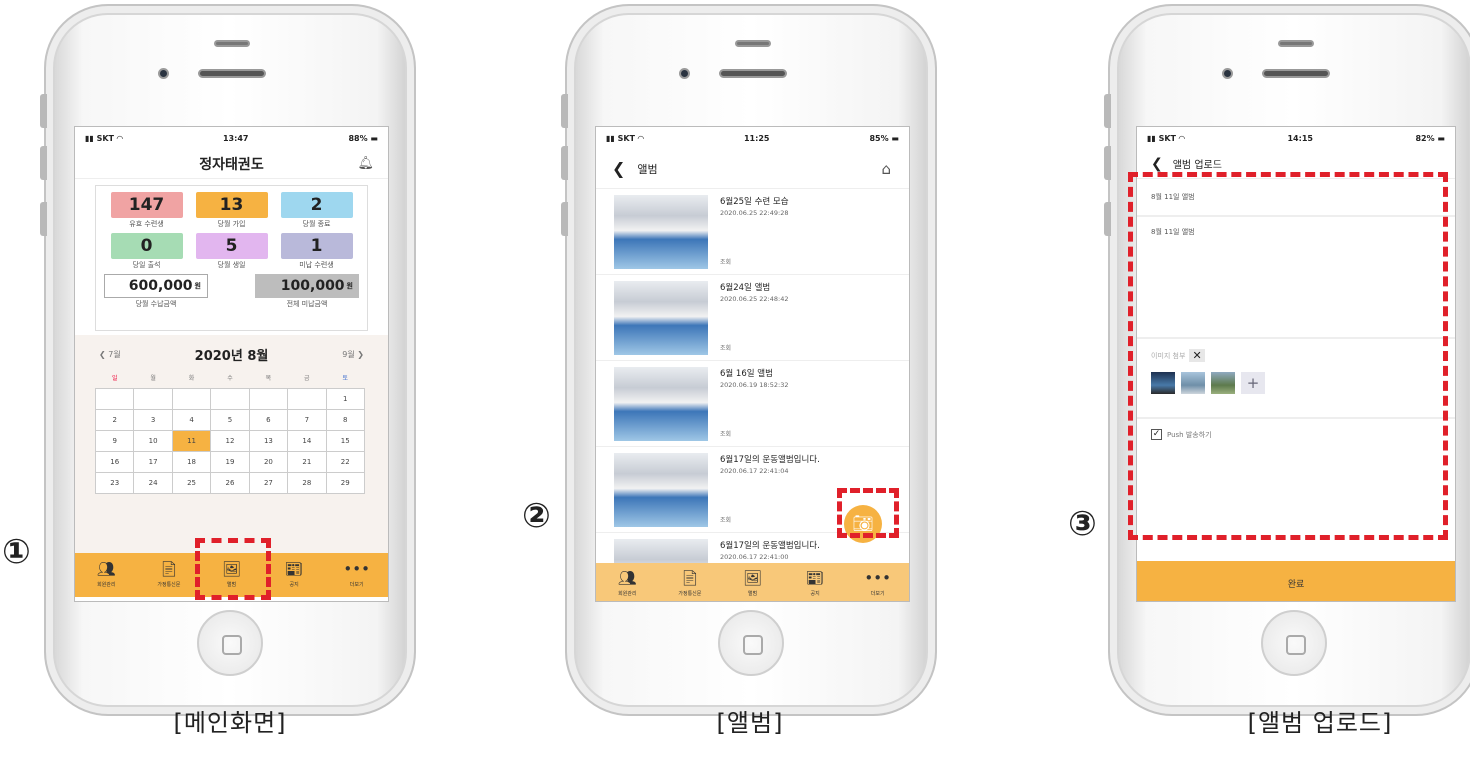 The image size is (1470, 768). What do you see at coordinates (114, 482) in the screenshot?
I see `calendar-day: 23` at bounding box center [114, 482].